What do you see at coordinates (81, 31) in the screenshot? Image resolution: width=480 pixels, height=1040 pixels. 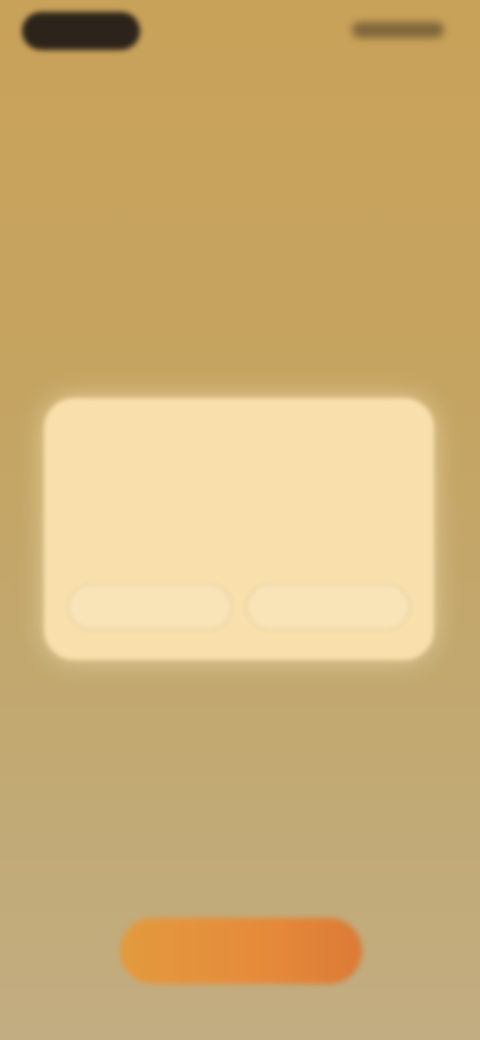 I see `status-time` at bounding box center [81, 31].